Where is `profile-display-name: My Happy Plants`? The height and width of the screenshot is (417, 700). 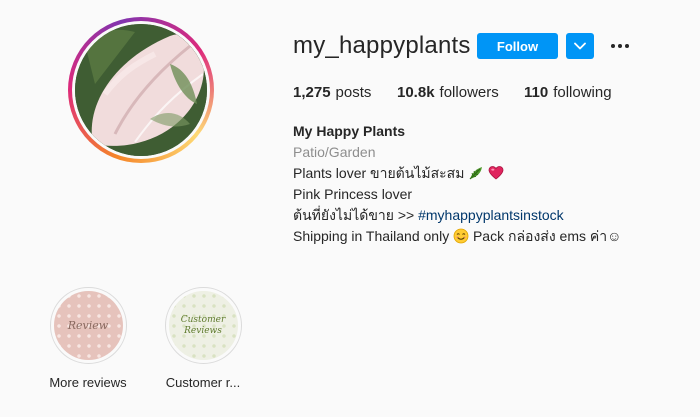
profile-display-name: My Happy Plants is located at coordinates (349, 131).